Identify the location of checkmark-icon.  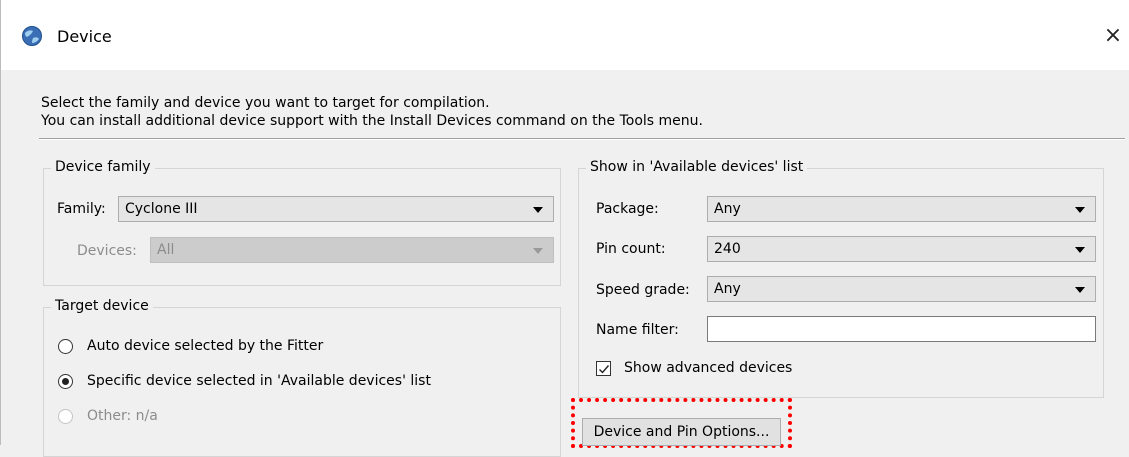
(604, 369).